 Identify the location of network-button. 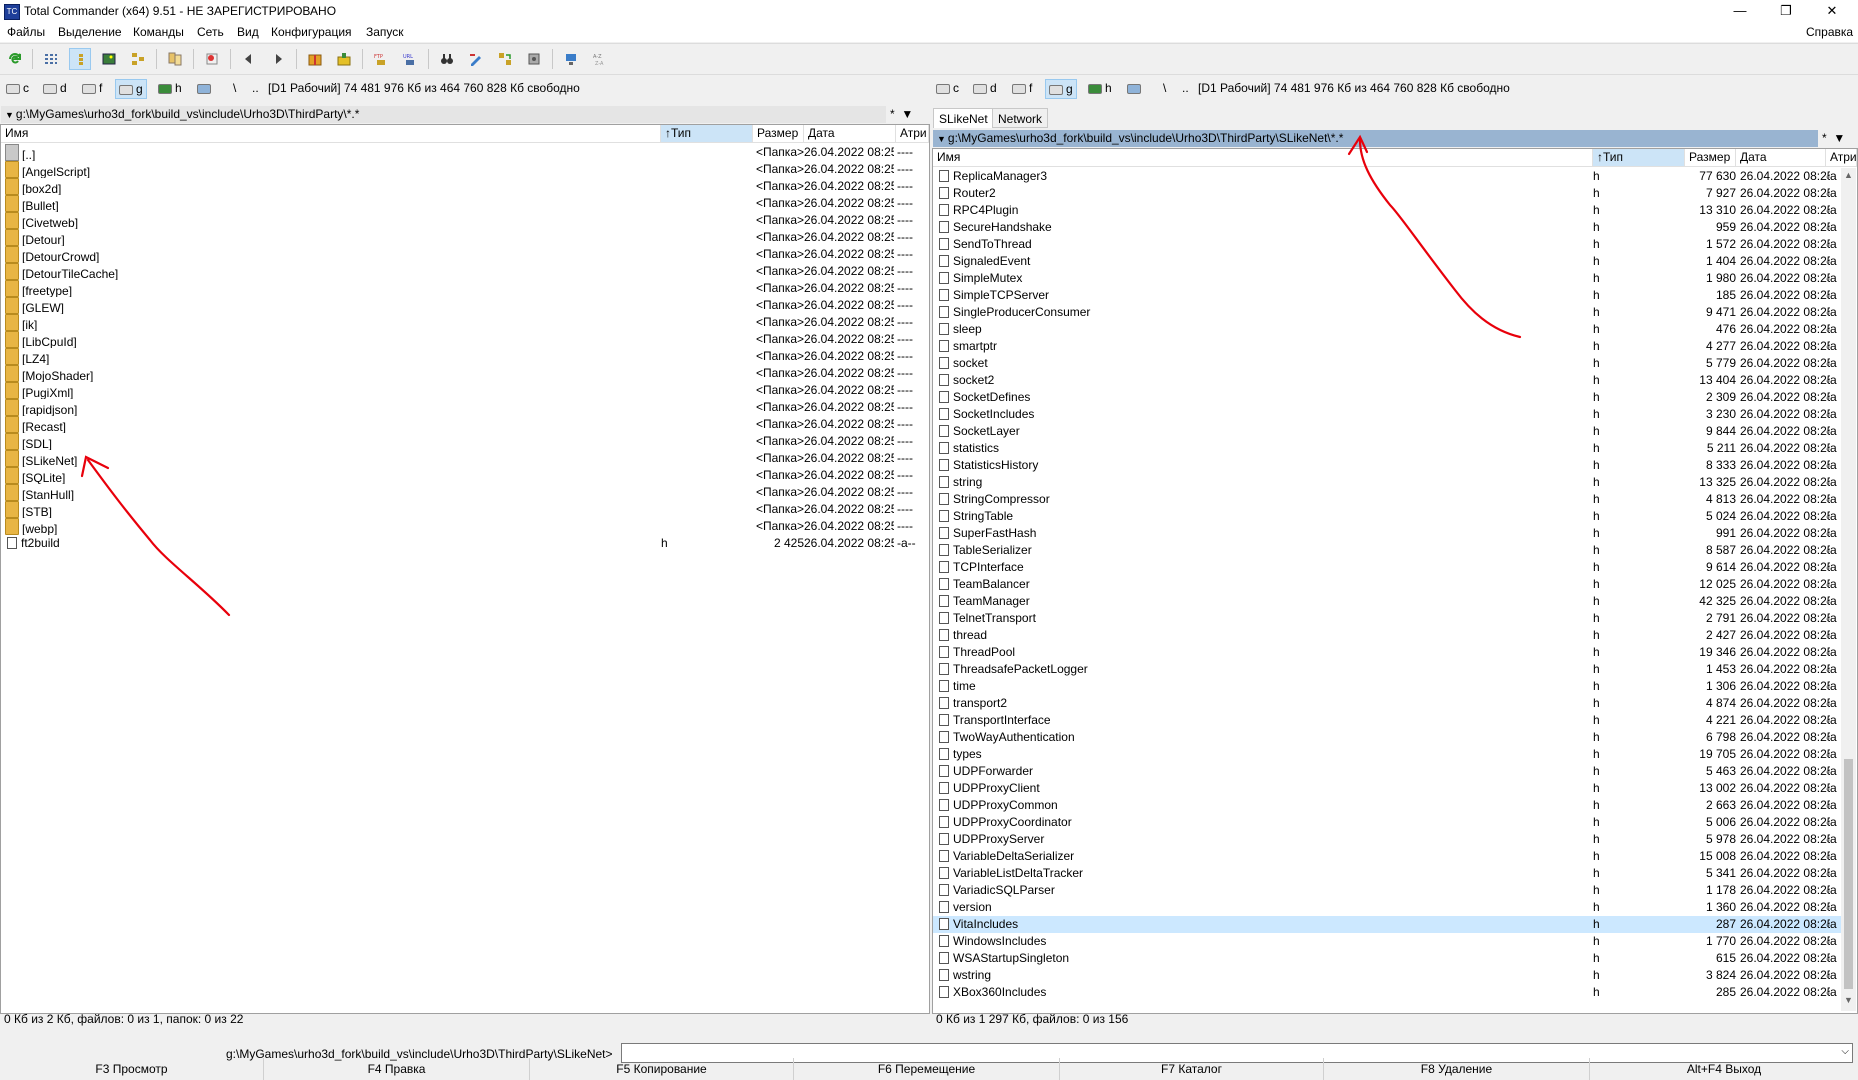
(571, 59).